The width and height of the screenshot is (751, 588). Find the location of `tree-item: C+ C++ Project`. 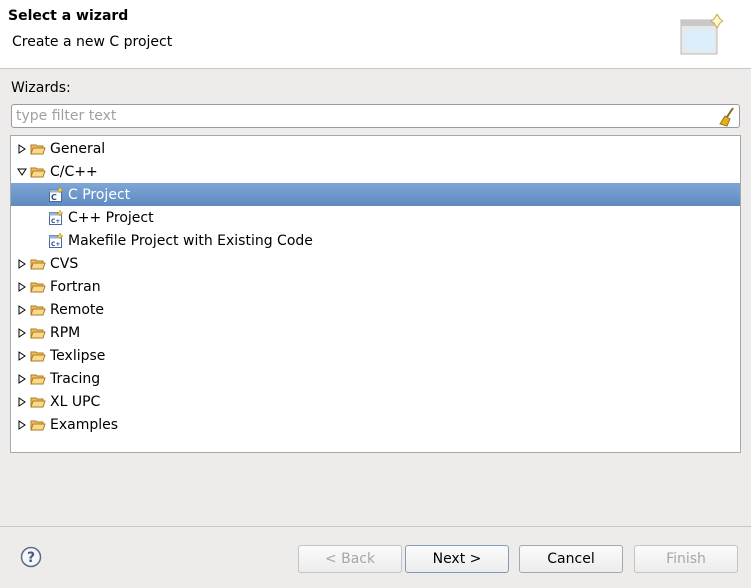

tree-item: C+ C++ Project is located at coordinates (375, 217).